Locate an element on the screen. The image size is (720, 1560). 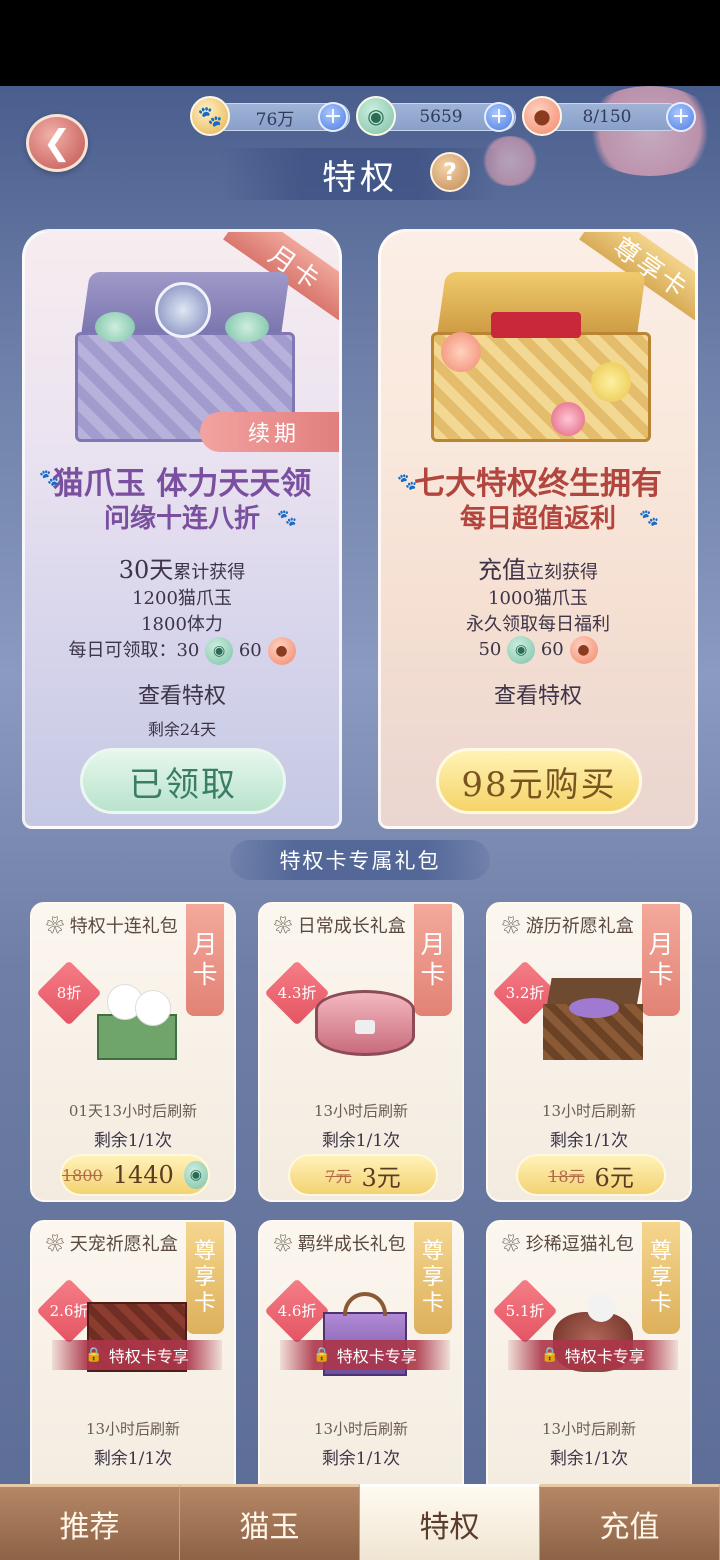
pack-title: ❀ 天宠祈愿礼盒 is located at coordinates (112, 1244).